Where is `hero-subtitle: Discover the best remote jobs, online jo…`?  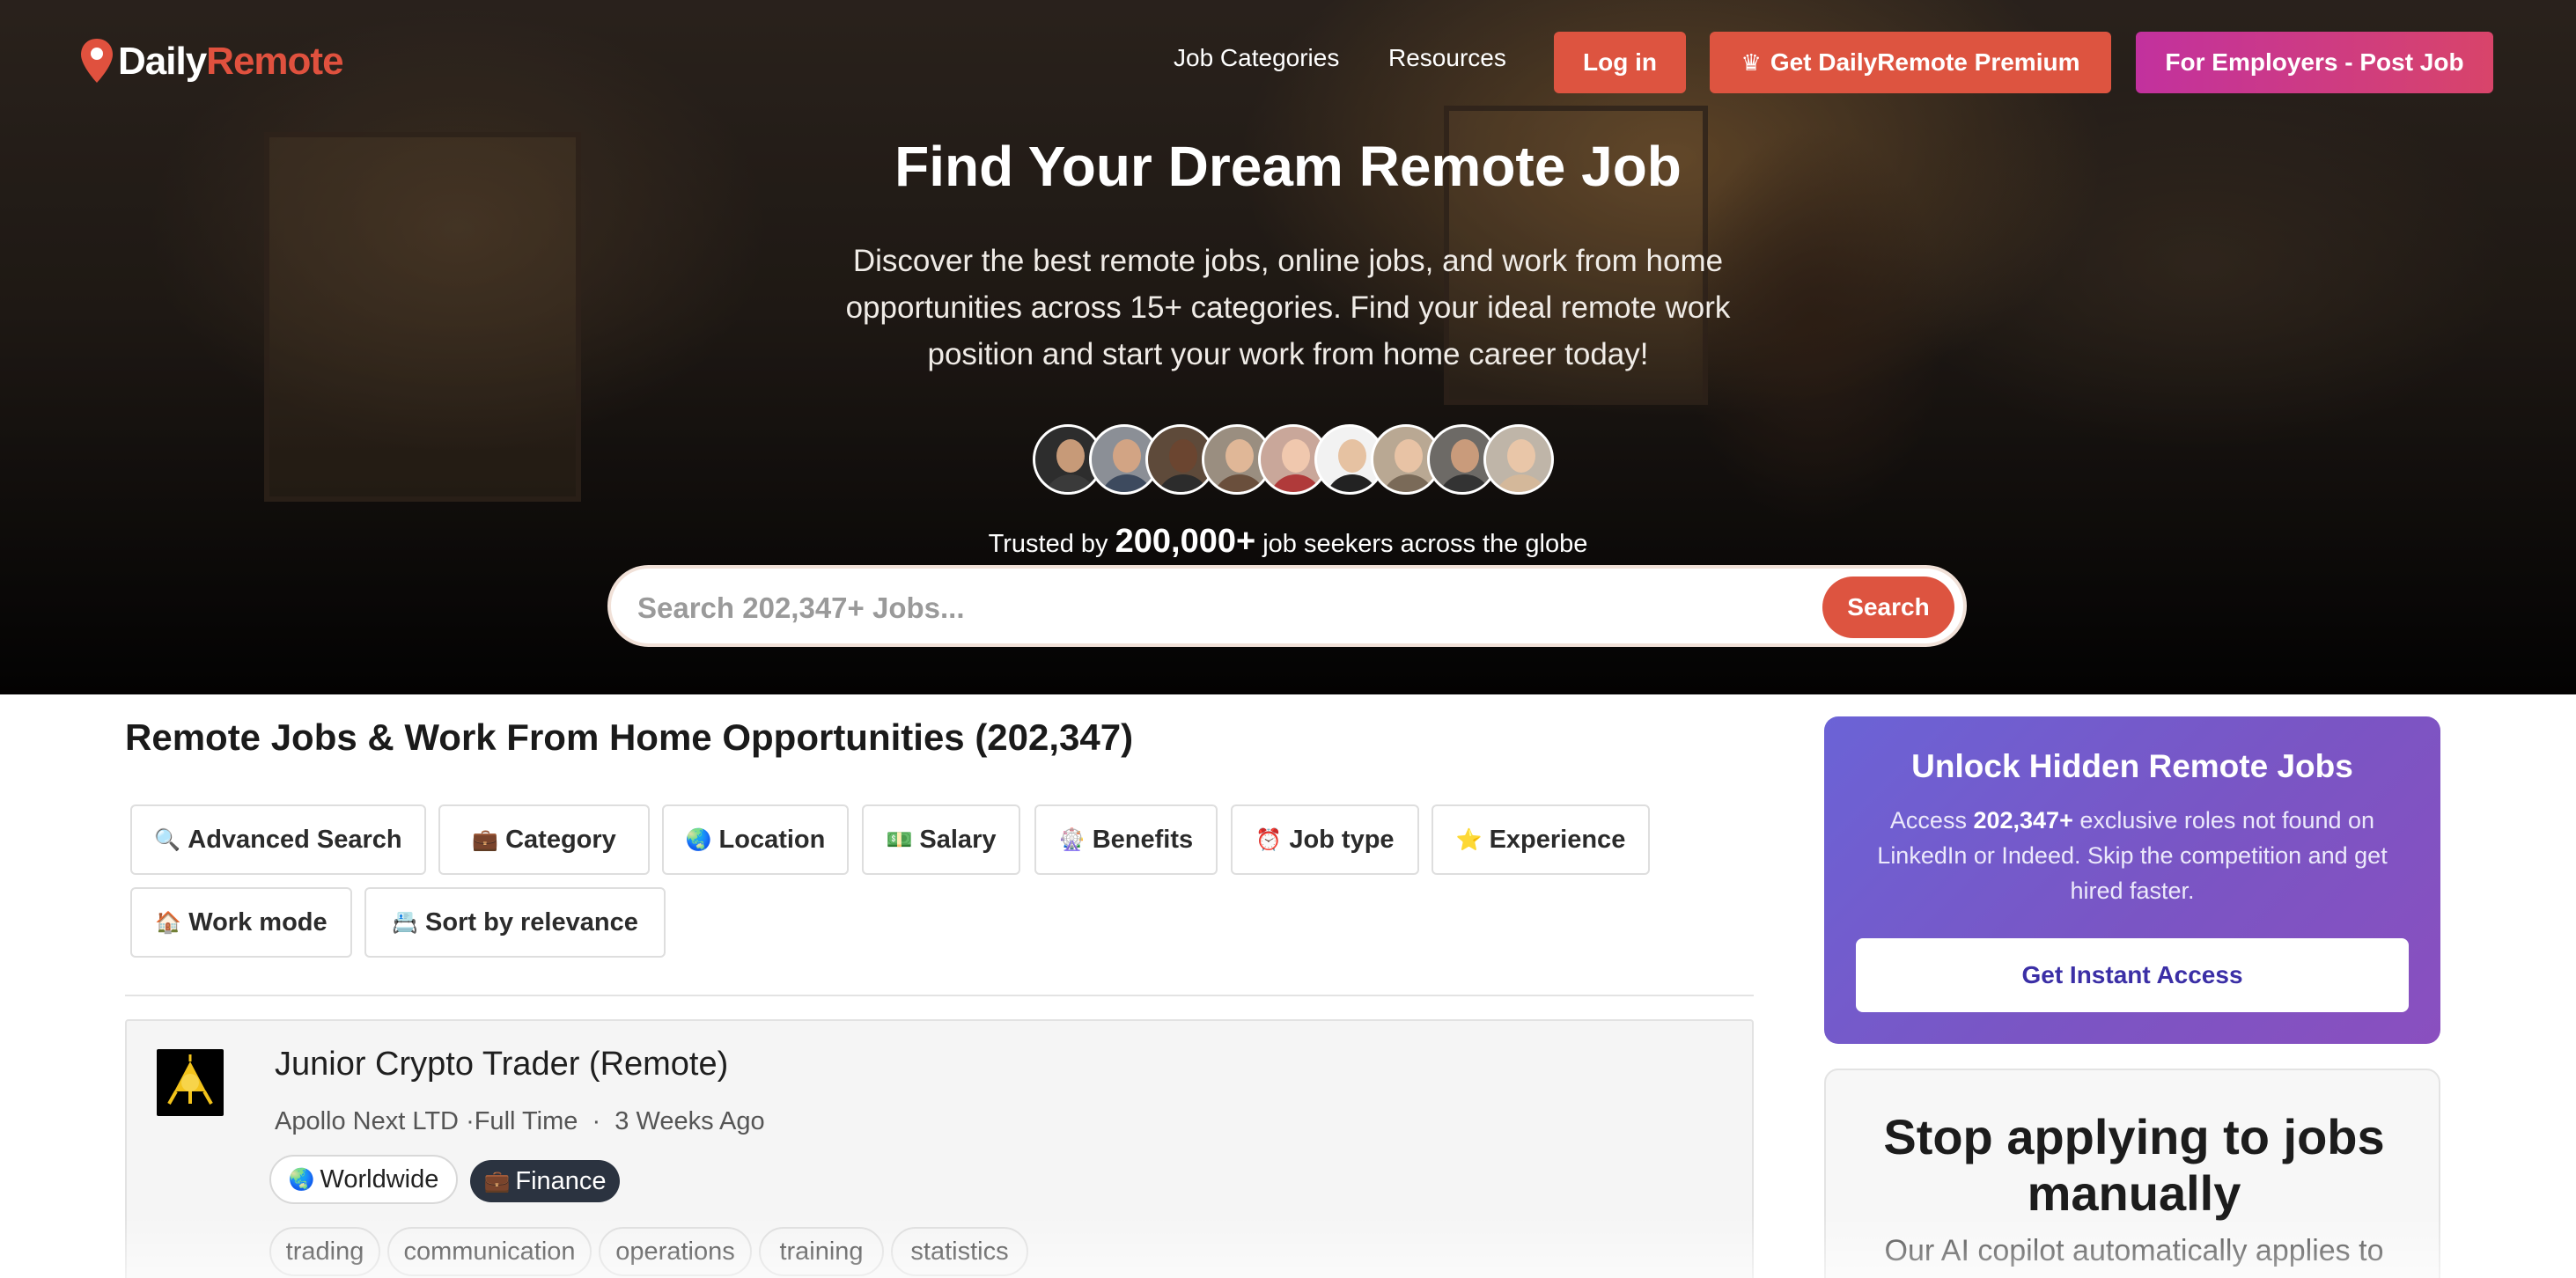
hero-subtitle: Discover the best remote jobs, online jo… is located at coordinates (1288, 307).